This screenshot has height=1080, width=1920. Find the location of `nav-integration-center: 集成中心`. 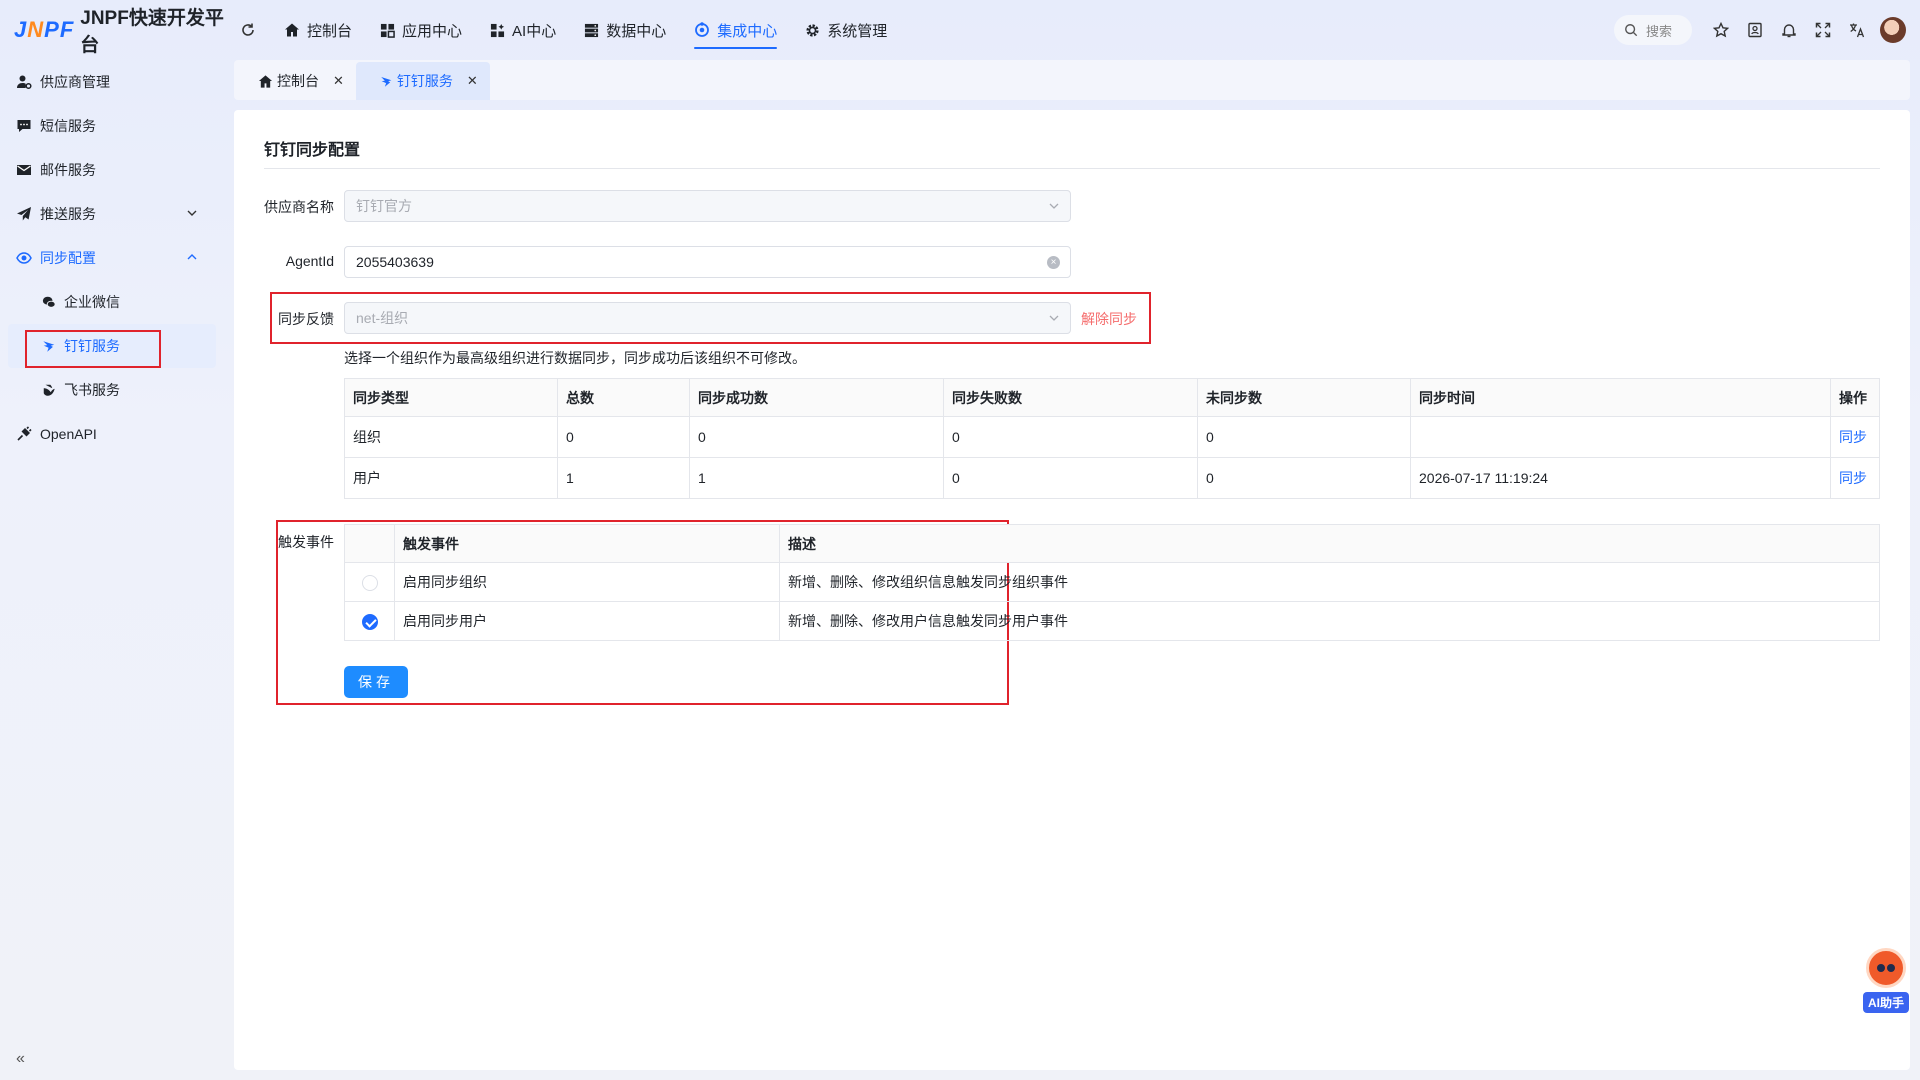

nav-integration-center: 集成中心 is located at coordinates (735, 30).